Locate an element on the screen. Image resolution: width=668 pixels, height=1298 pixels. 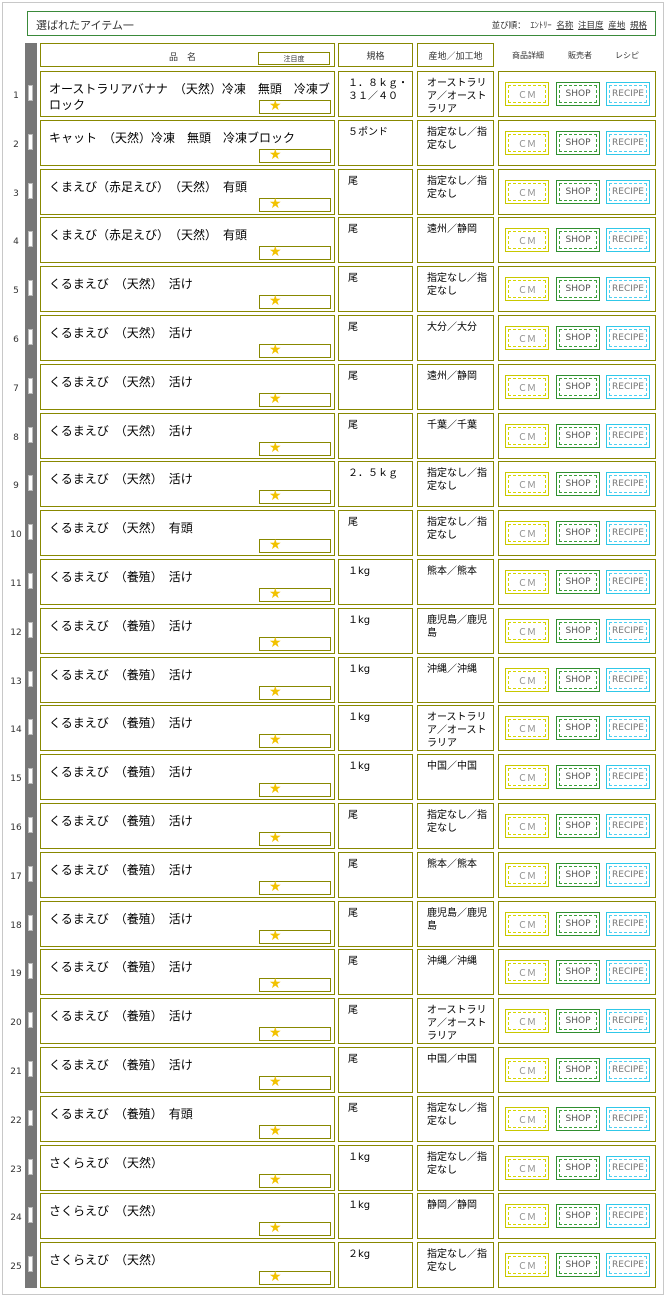
row-marker is located at coordinates (30, 776).